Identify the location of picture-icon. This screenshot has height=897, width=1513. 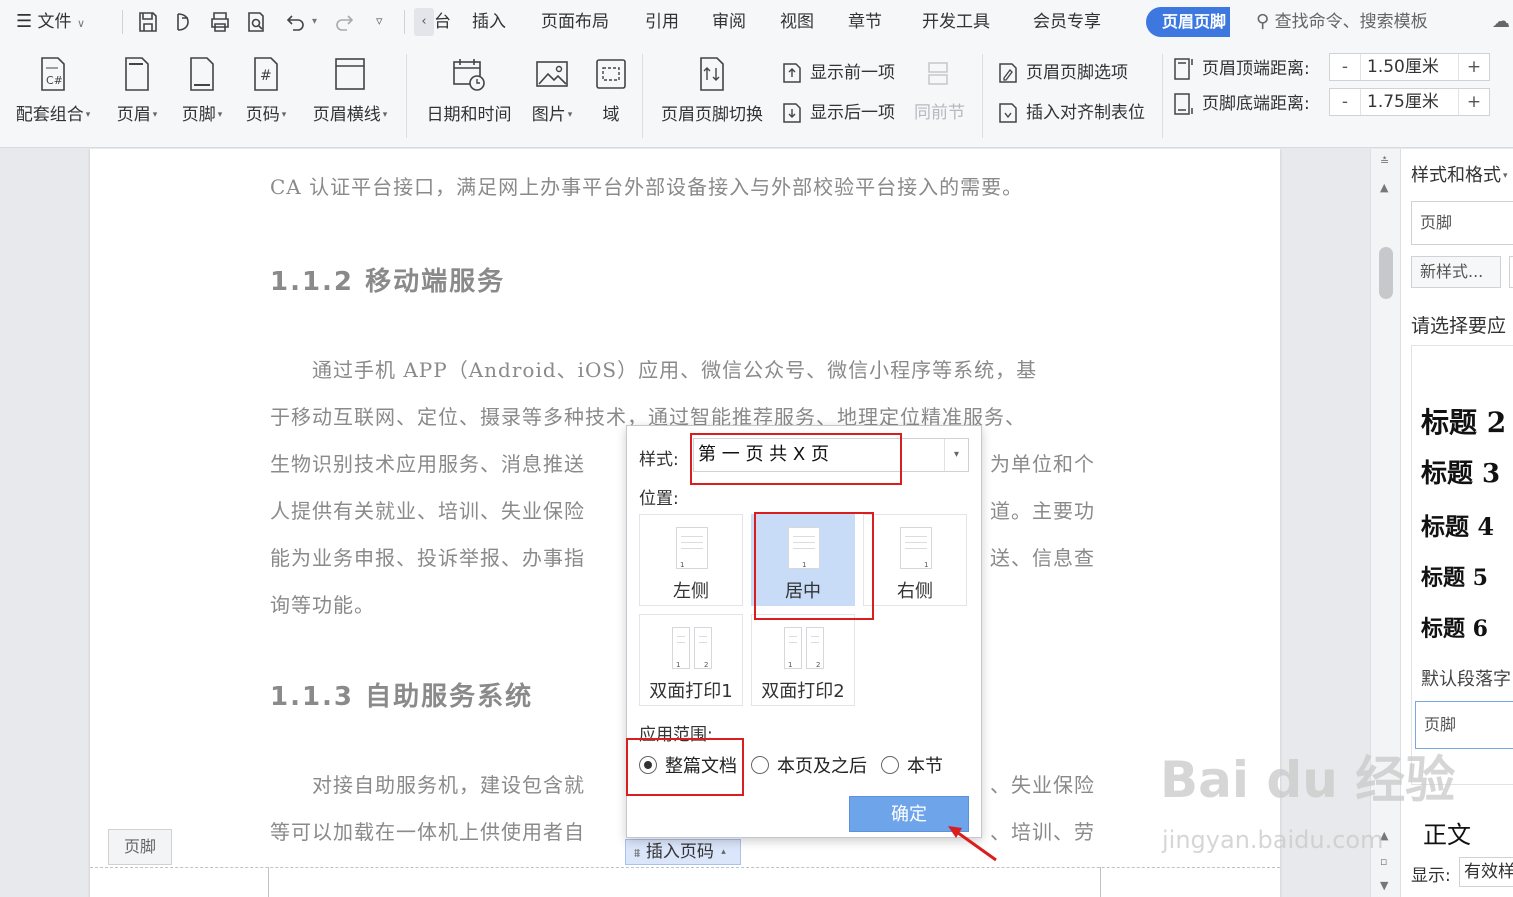
(552, 74).